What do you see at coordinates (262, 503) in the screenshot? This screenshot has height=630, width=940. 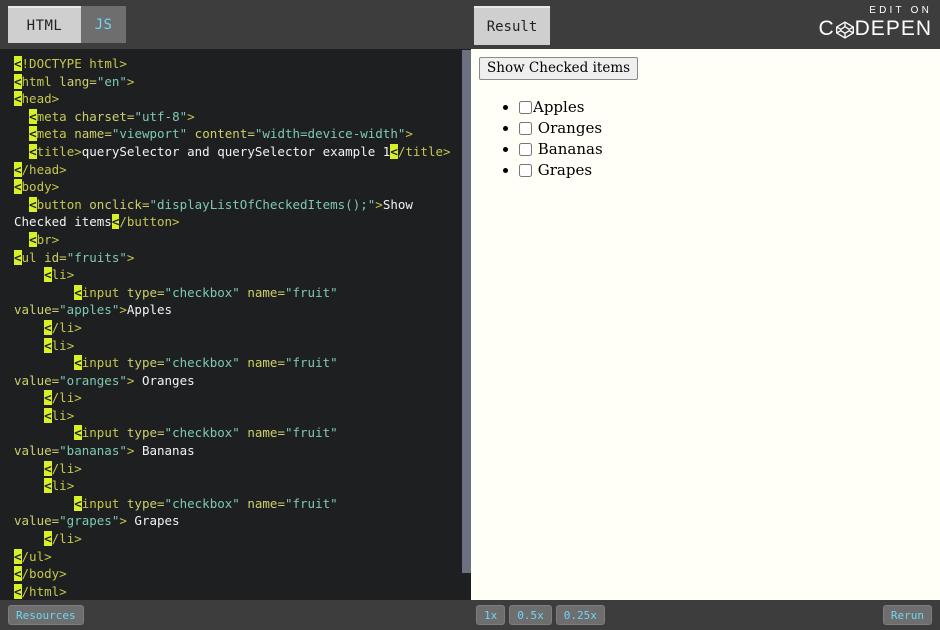 I see `code-token-at: name=` at bounding box center [262, 503].